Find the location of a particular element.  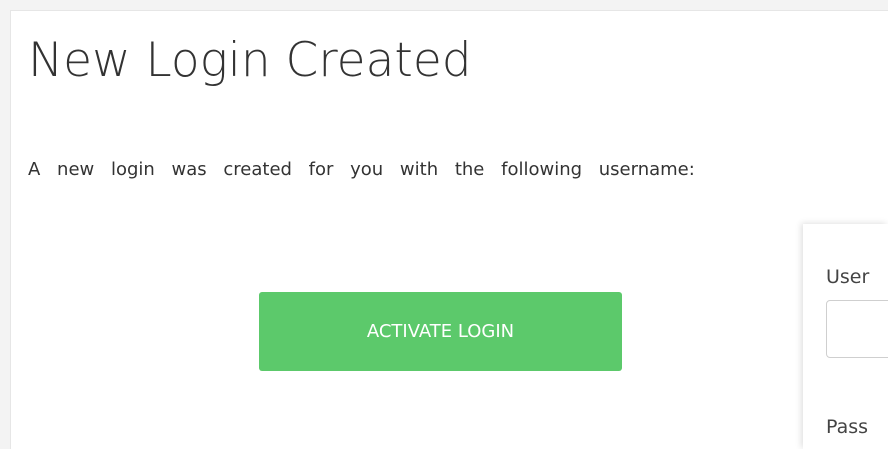

activate-login-button: ACTIVATE LOGIN is located at coordinates (440, 331).